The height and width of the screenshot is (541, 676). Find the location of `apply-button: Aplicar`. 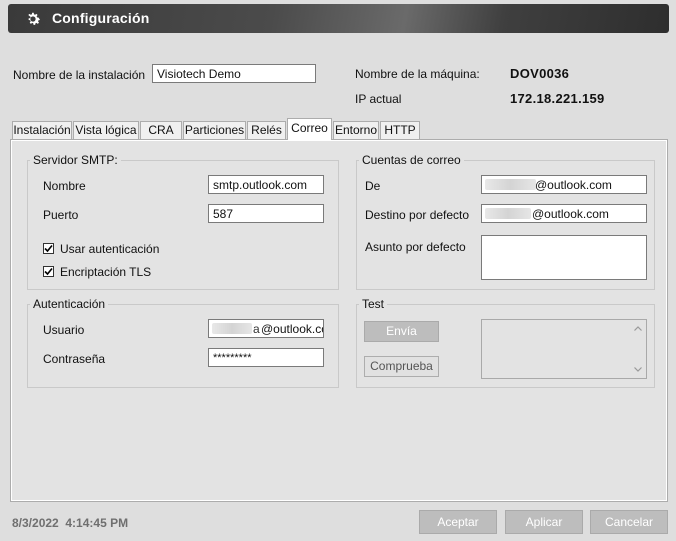

apply-button: Aplicar is located at coordinates (544, 522).